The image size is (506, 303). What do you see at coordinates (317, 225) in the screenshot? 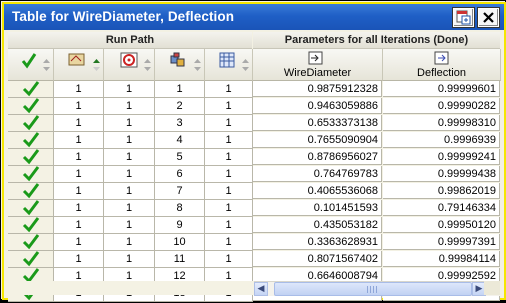
I see `wire-diameter-cell: 0.435053182` at bounding box center [317, 225].